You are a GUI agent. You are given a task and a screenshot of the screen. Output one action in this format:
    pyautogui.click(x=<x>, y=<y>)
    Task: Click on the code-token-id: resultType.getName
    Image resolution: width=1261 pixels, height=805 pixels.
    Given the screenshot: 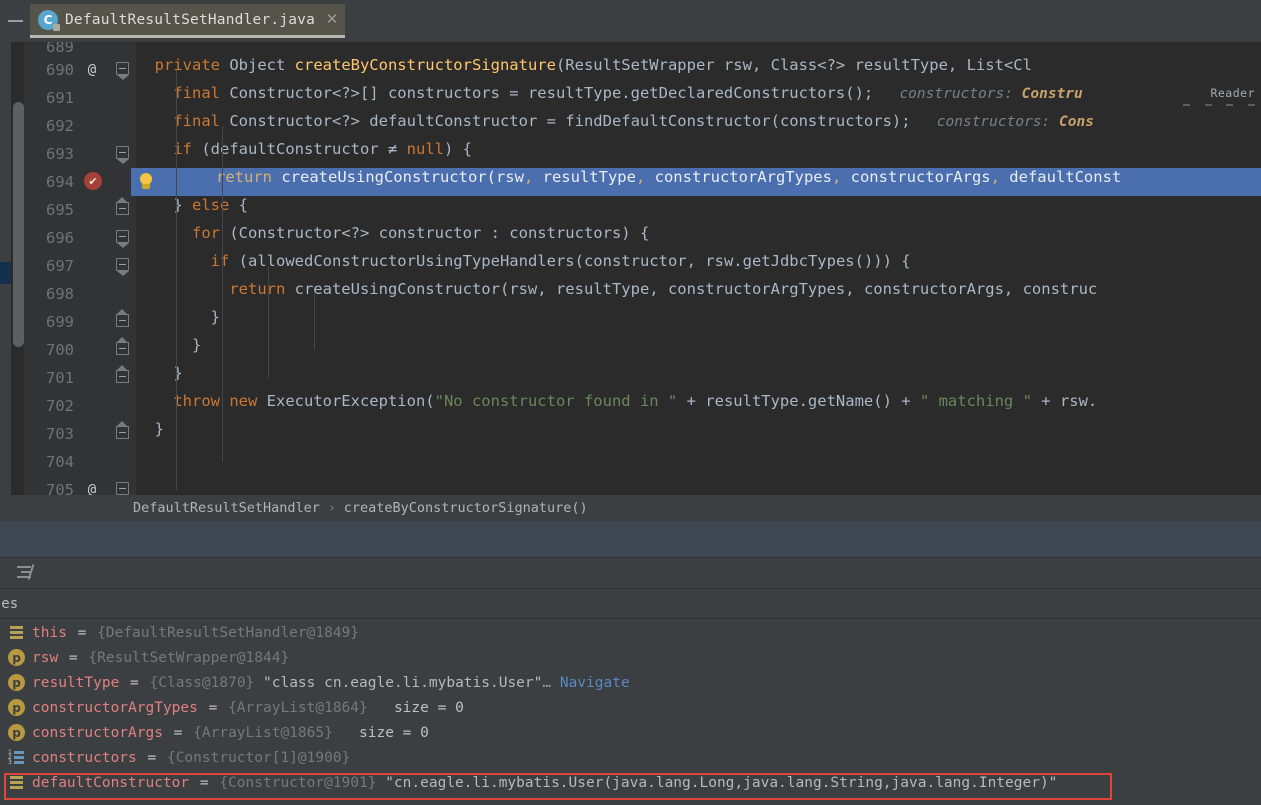 What is the action you would take?
    pyautogui.click(x=789, y=401)
    